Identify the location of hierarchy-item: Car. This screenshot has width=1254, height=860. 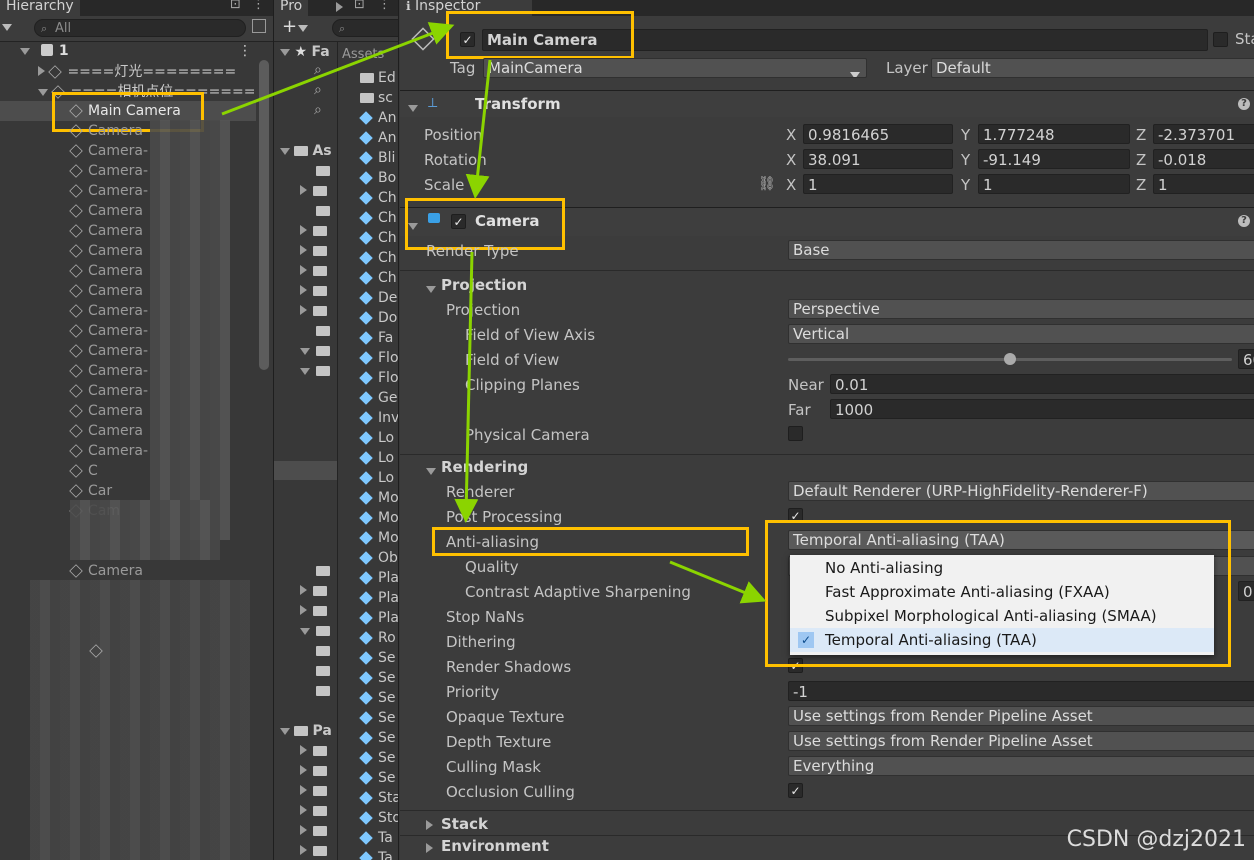
(90, 491).